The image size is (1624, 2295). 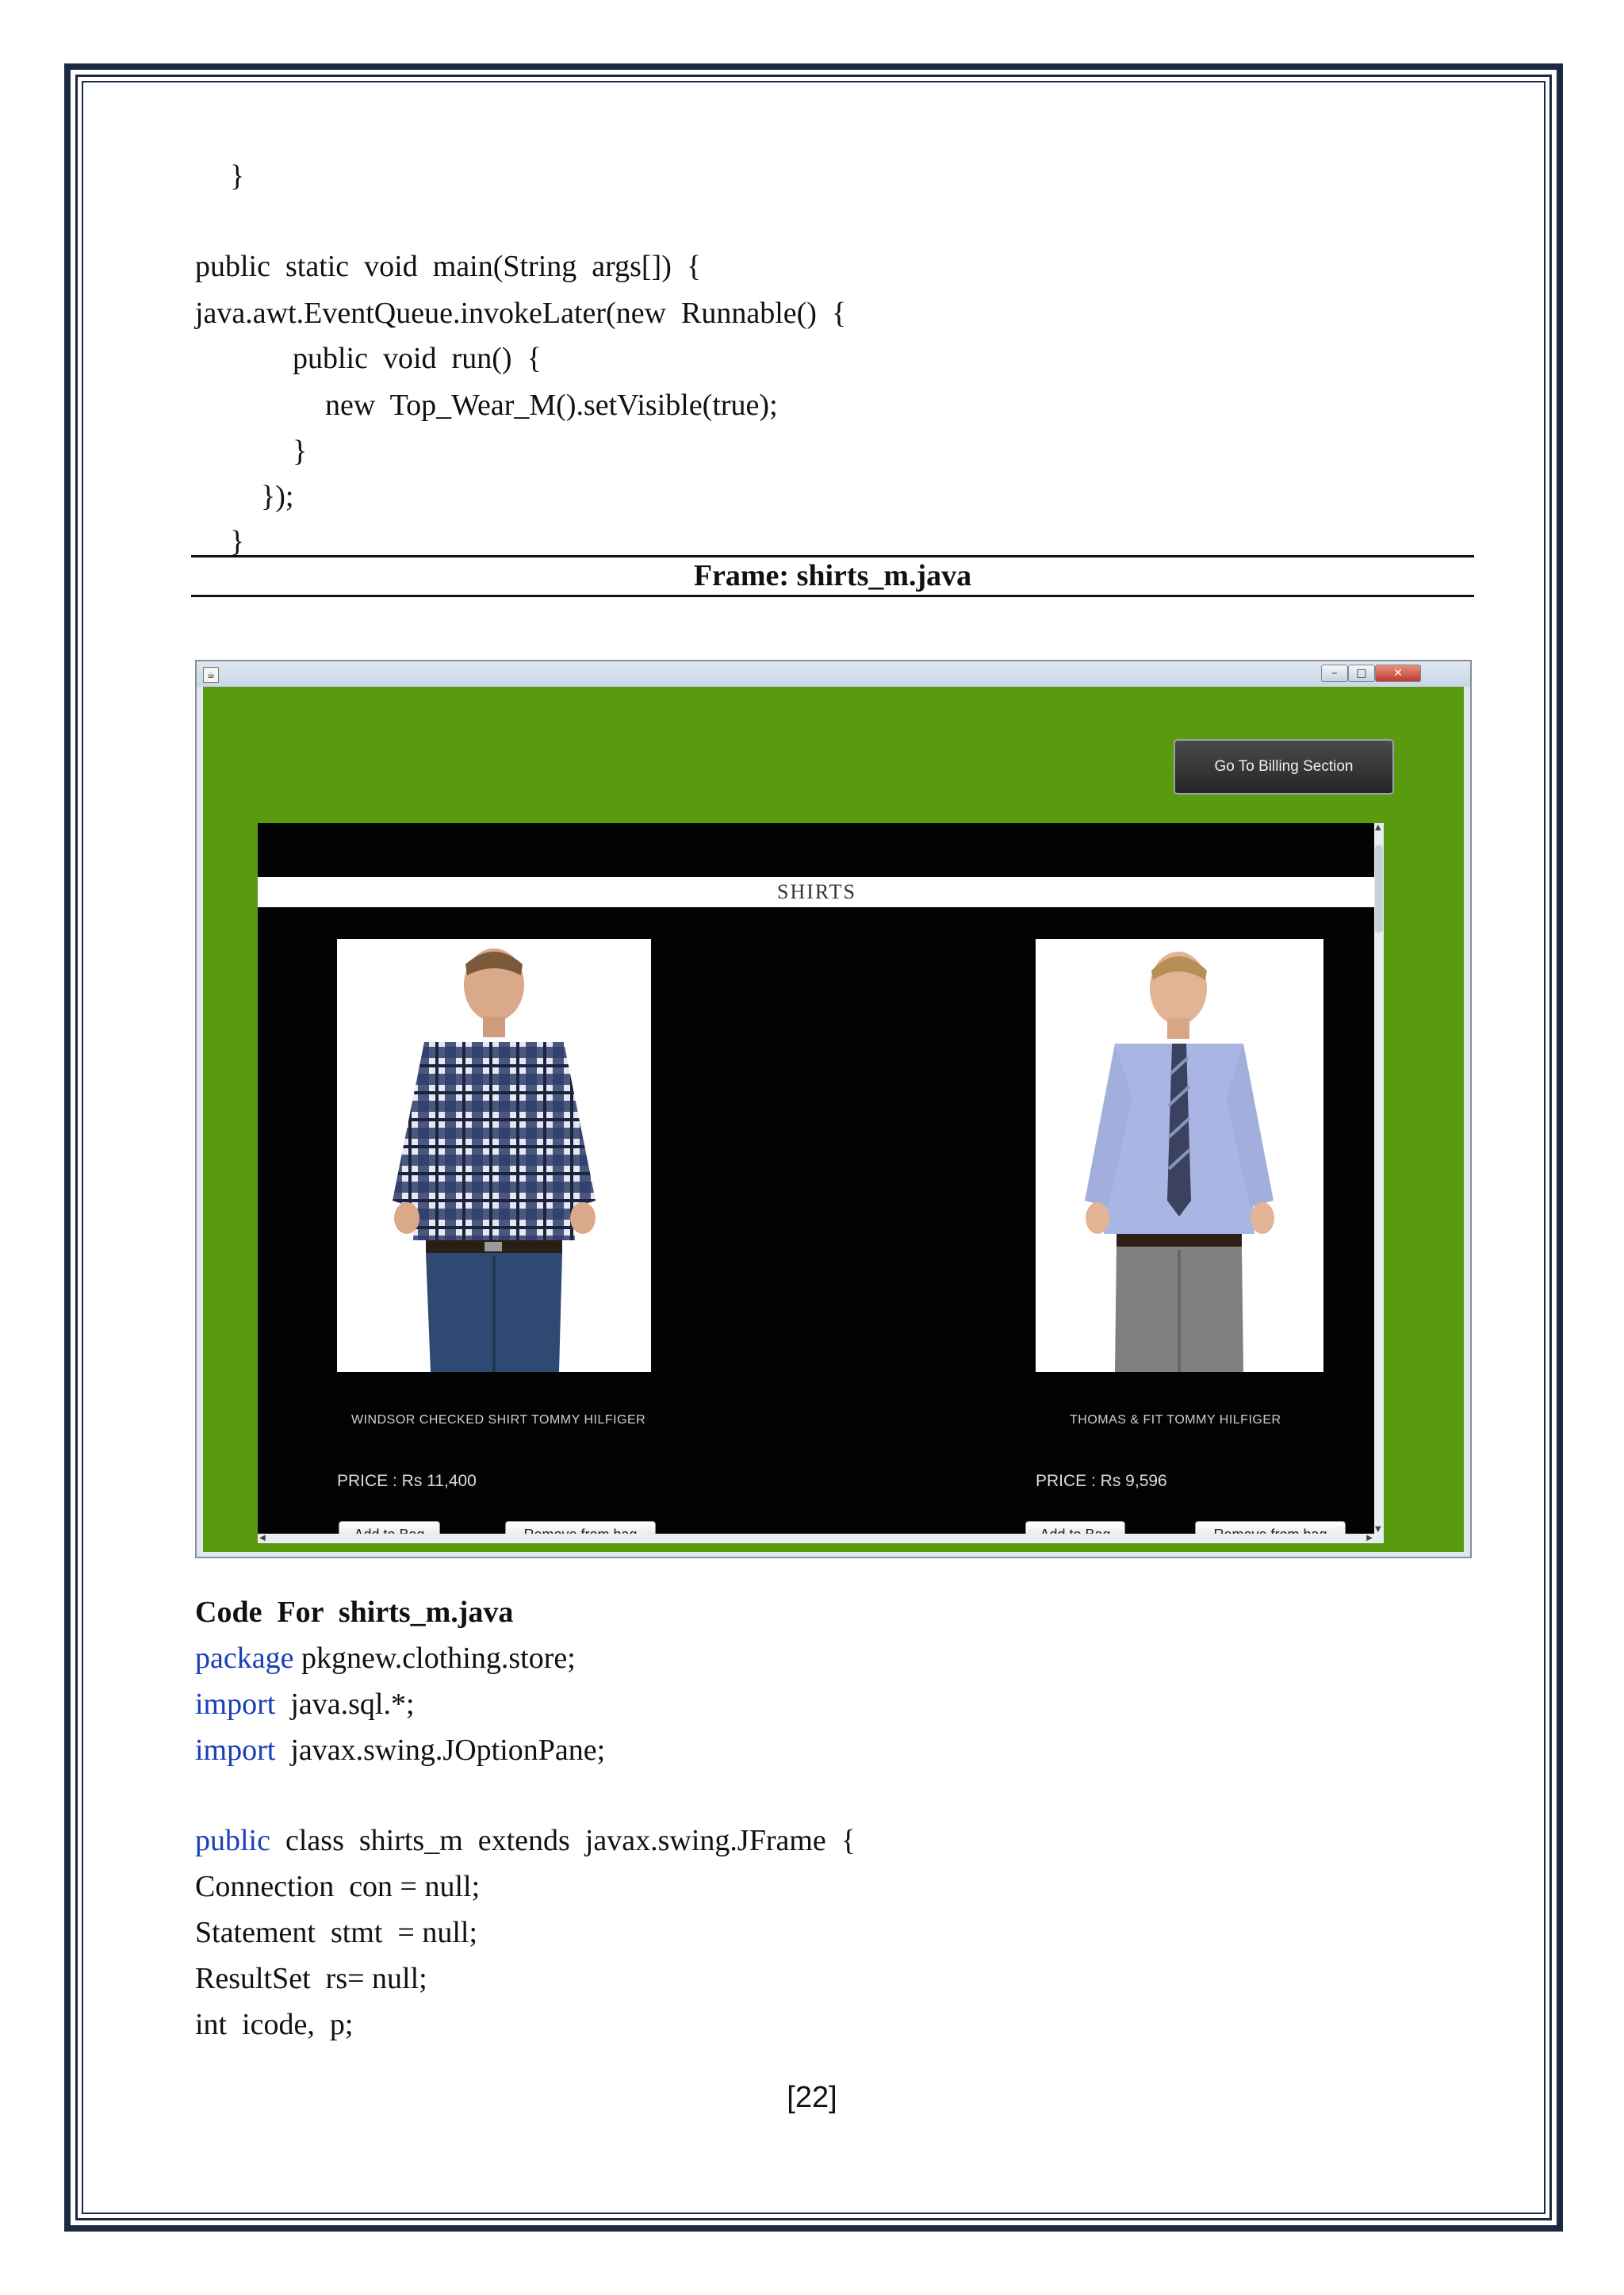 I want to click on code-line: package pkgnew.clothing.store;, so click(x=385, y=1658).